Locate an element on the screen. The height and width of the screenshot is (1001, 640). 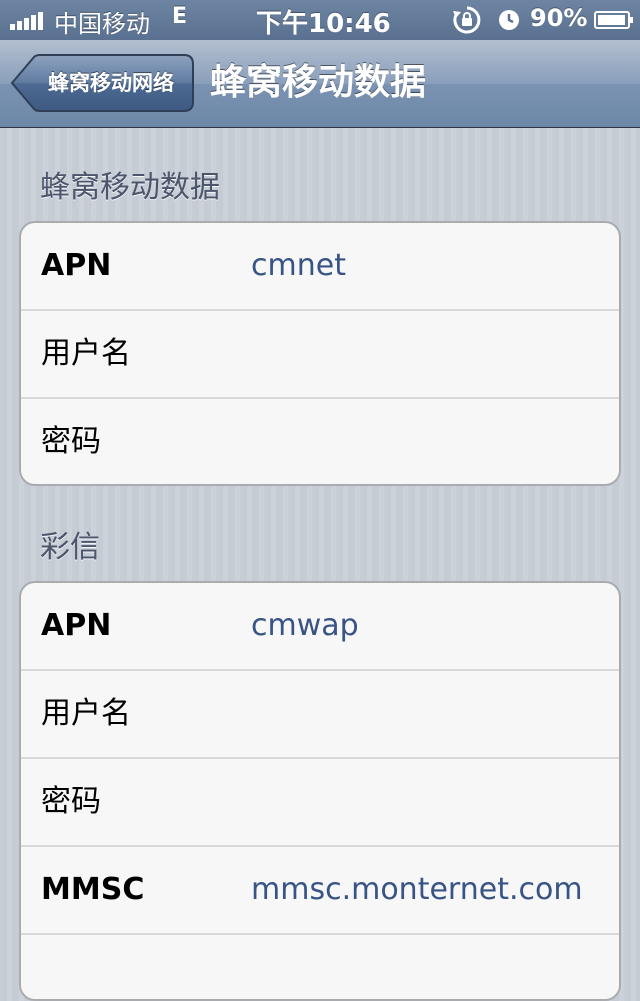
section-header-cellular-data: 蜂窝移动数据 is located at coordinates (130, 187).